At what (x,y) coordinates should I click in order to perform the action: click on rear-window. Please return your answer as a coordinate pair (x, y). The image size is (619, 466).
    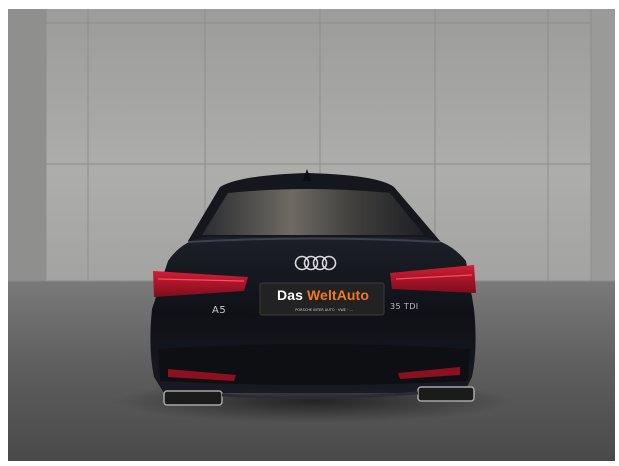
    Looking at the image, I should click on (313, 212).